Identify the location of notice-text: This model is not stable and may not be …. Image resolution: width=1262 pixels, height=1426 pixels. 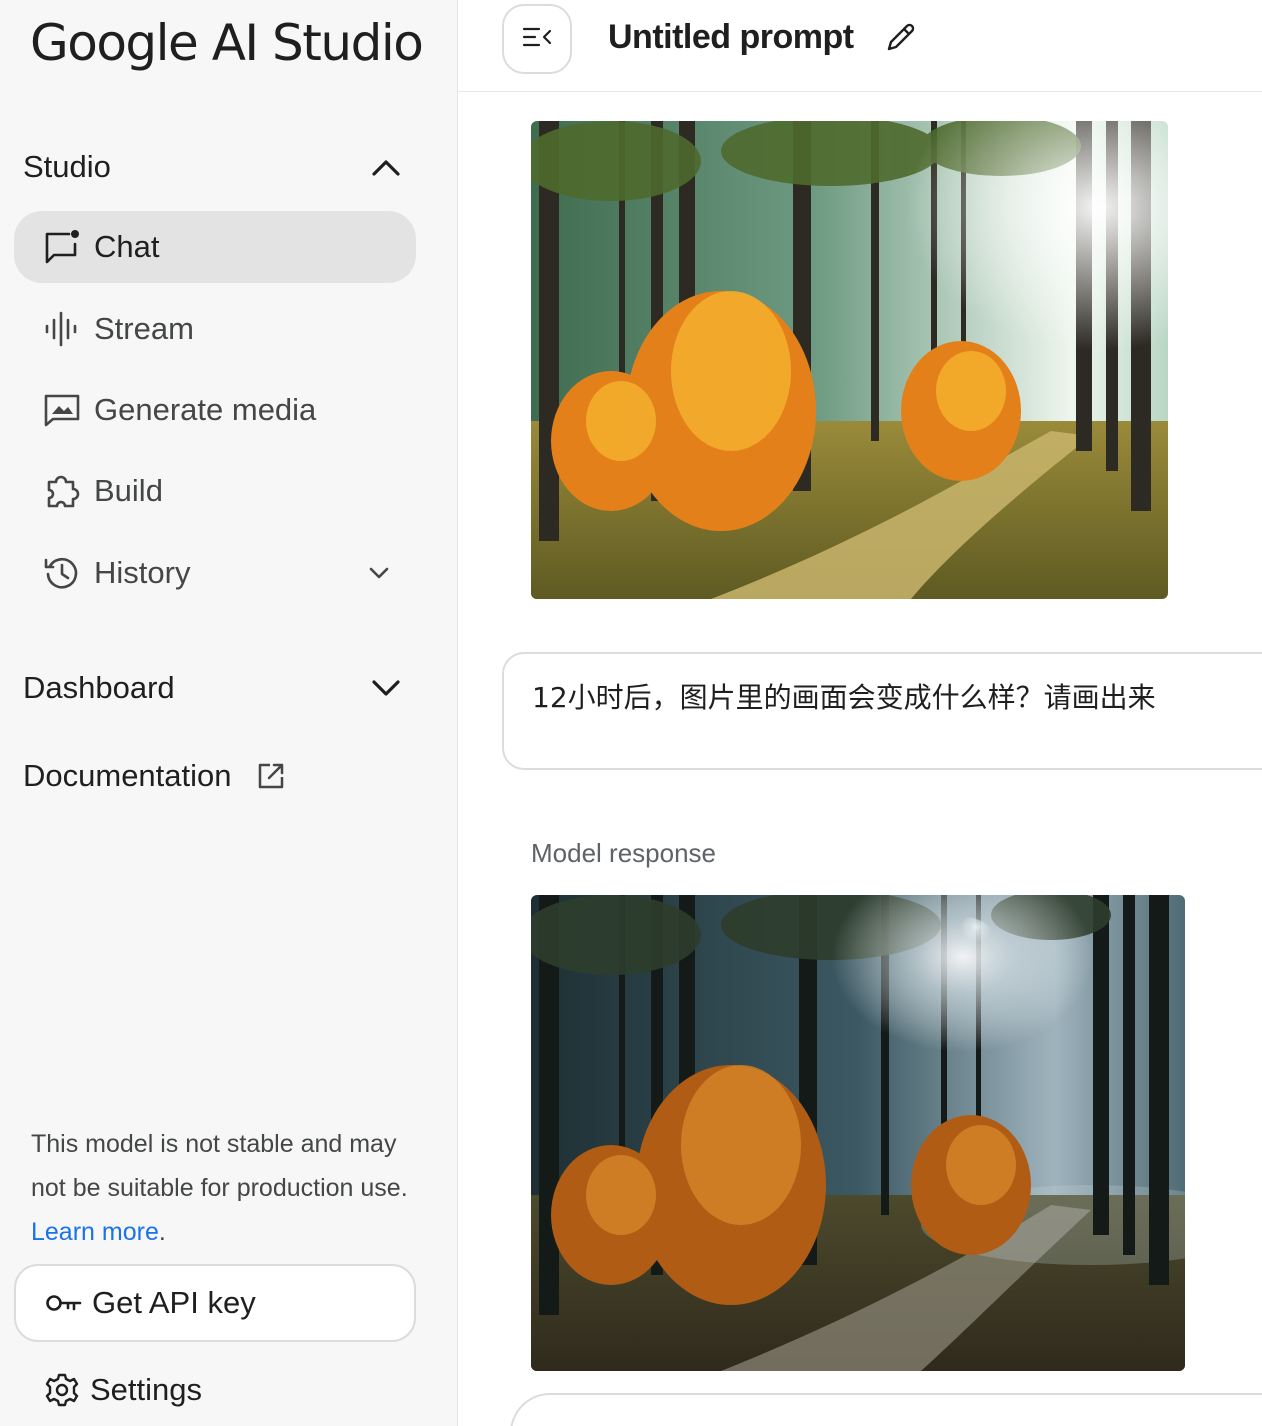
(219, 1166).